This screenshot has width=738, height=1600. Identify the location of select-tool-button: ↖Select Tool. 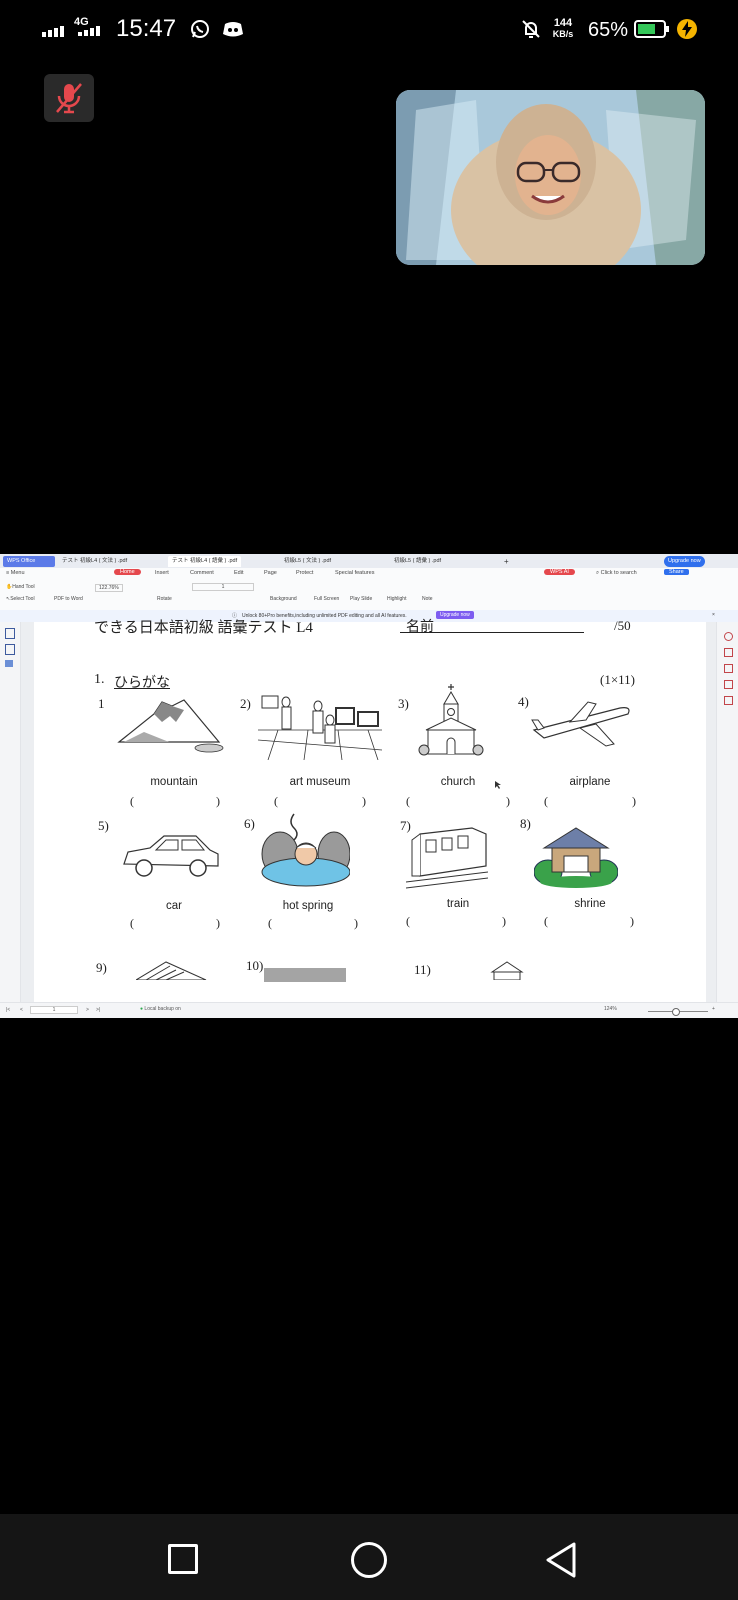
(20, 599).